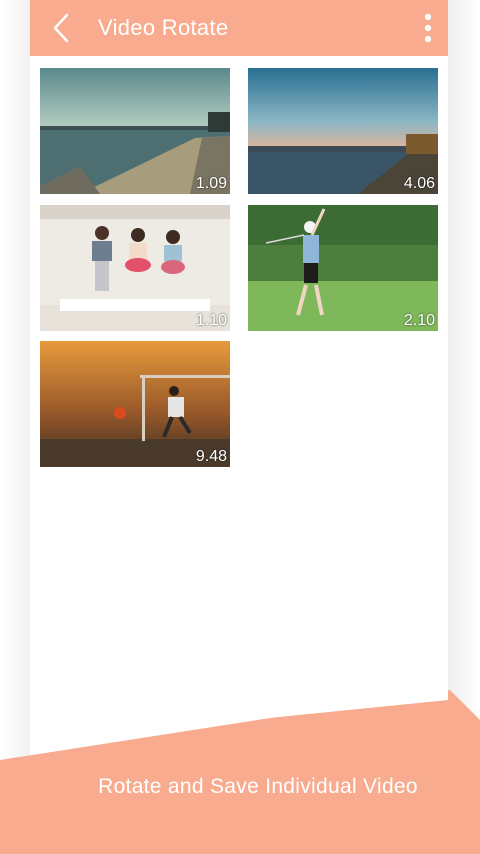 This screenshot has width=480, height=854. What do you see at coordinates (419, 320) in the screenshot?
I see `video-duration: 2.10` at bounding box center [419, 320].